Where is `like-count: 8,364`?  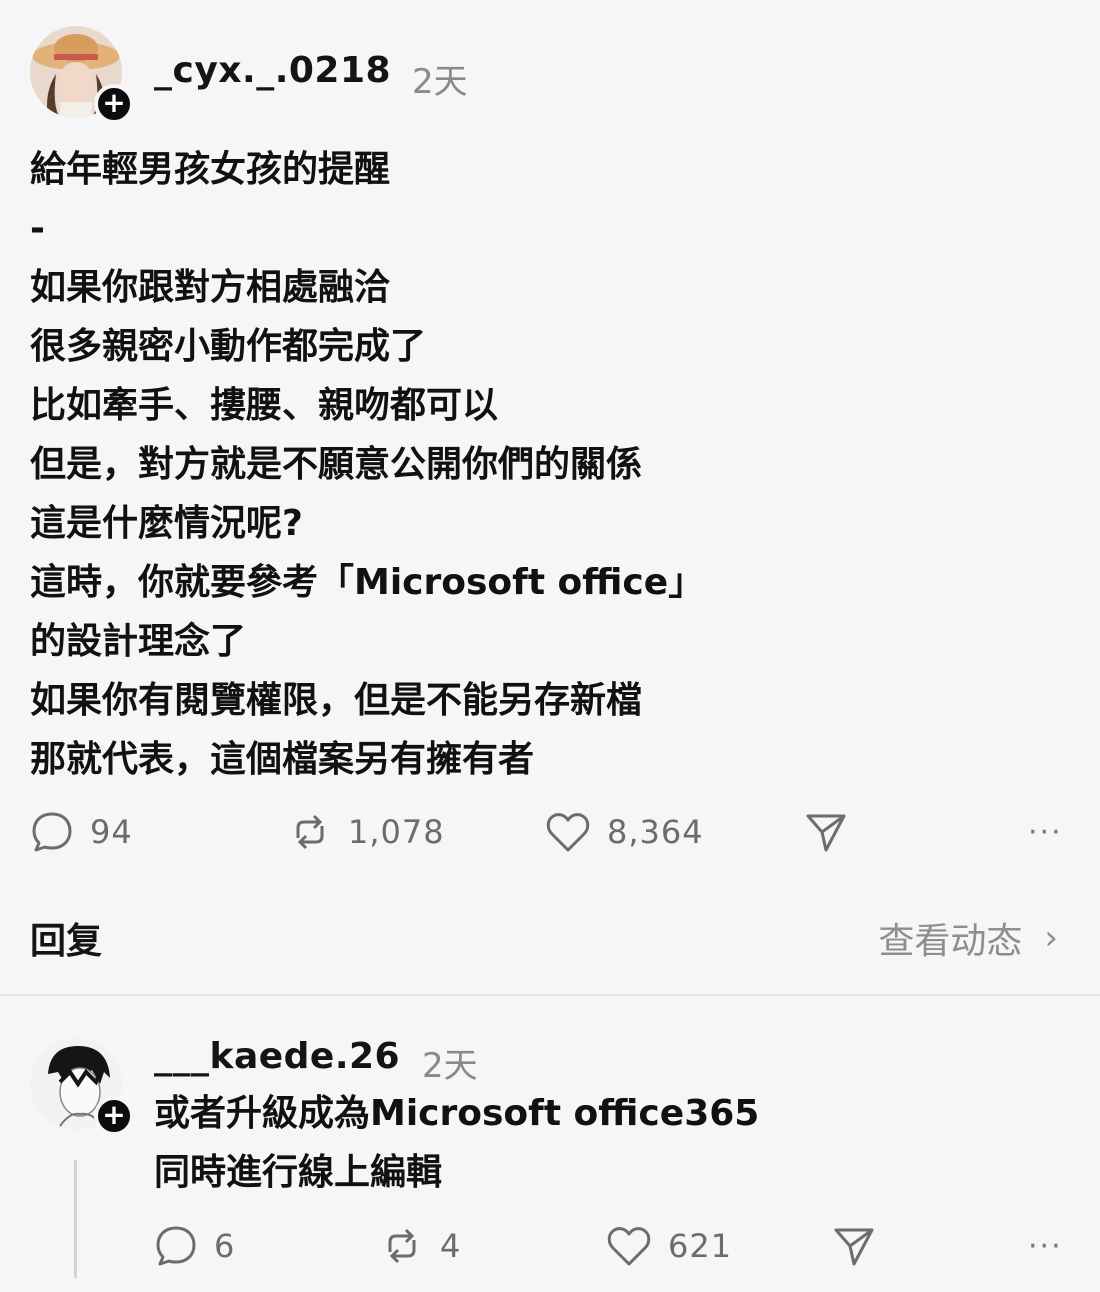
like-count: 8,364 is located at coordinates (655, 832).